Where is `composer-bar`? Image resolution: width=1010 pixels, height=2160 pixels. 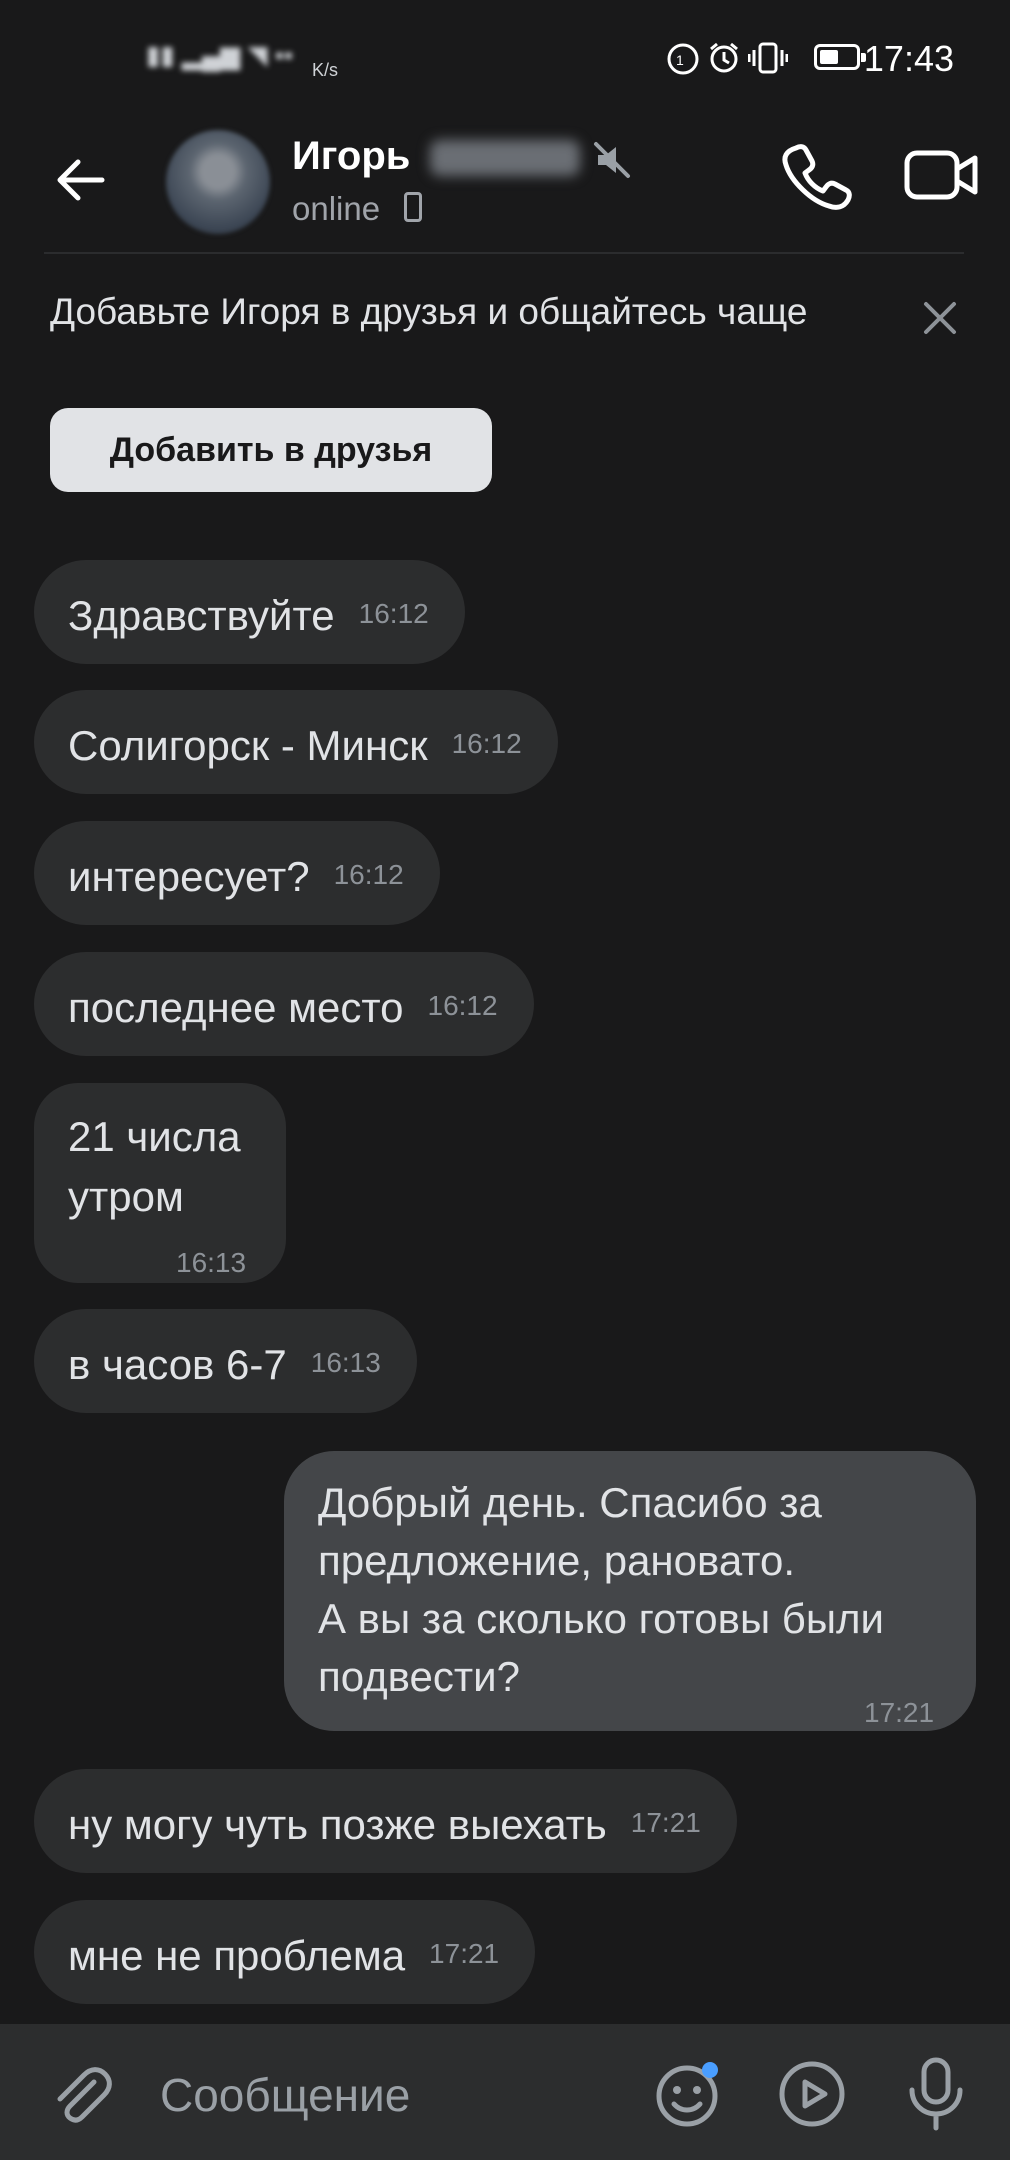
composer-bar is located at coordinates (505, 2092).